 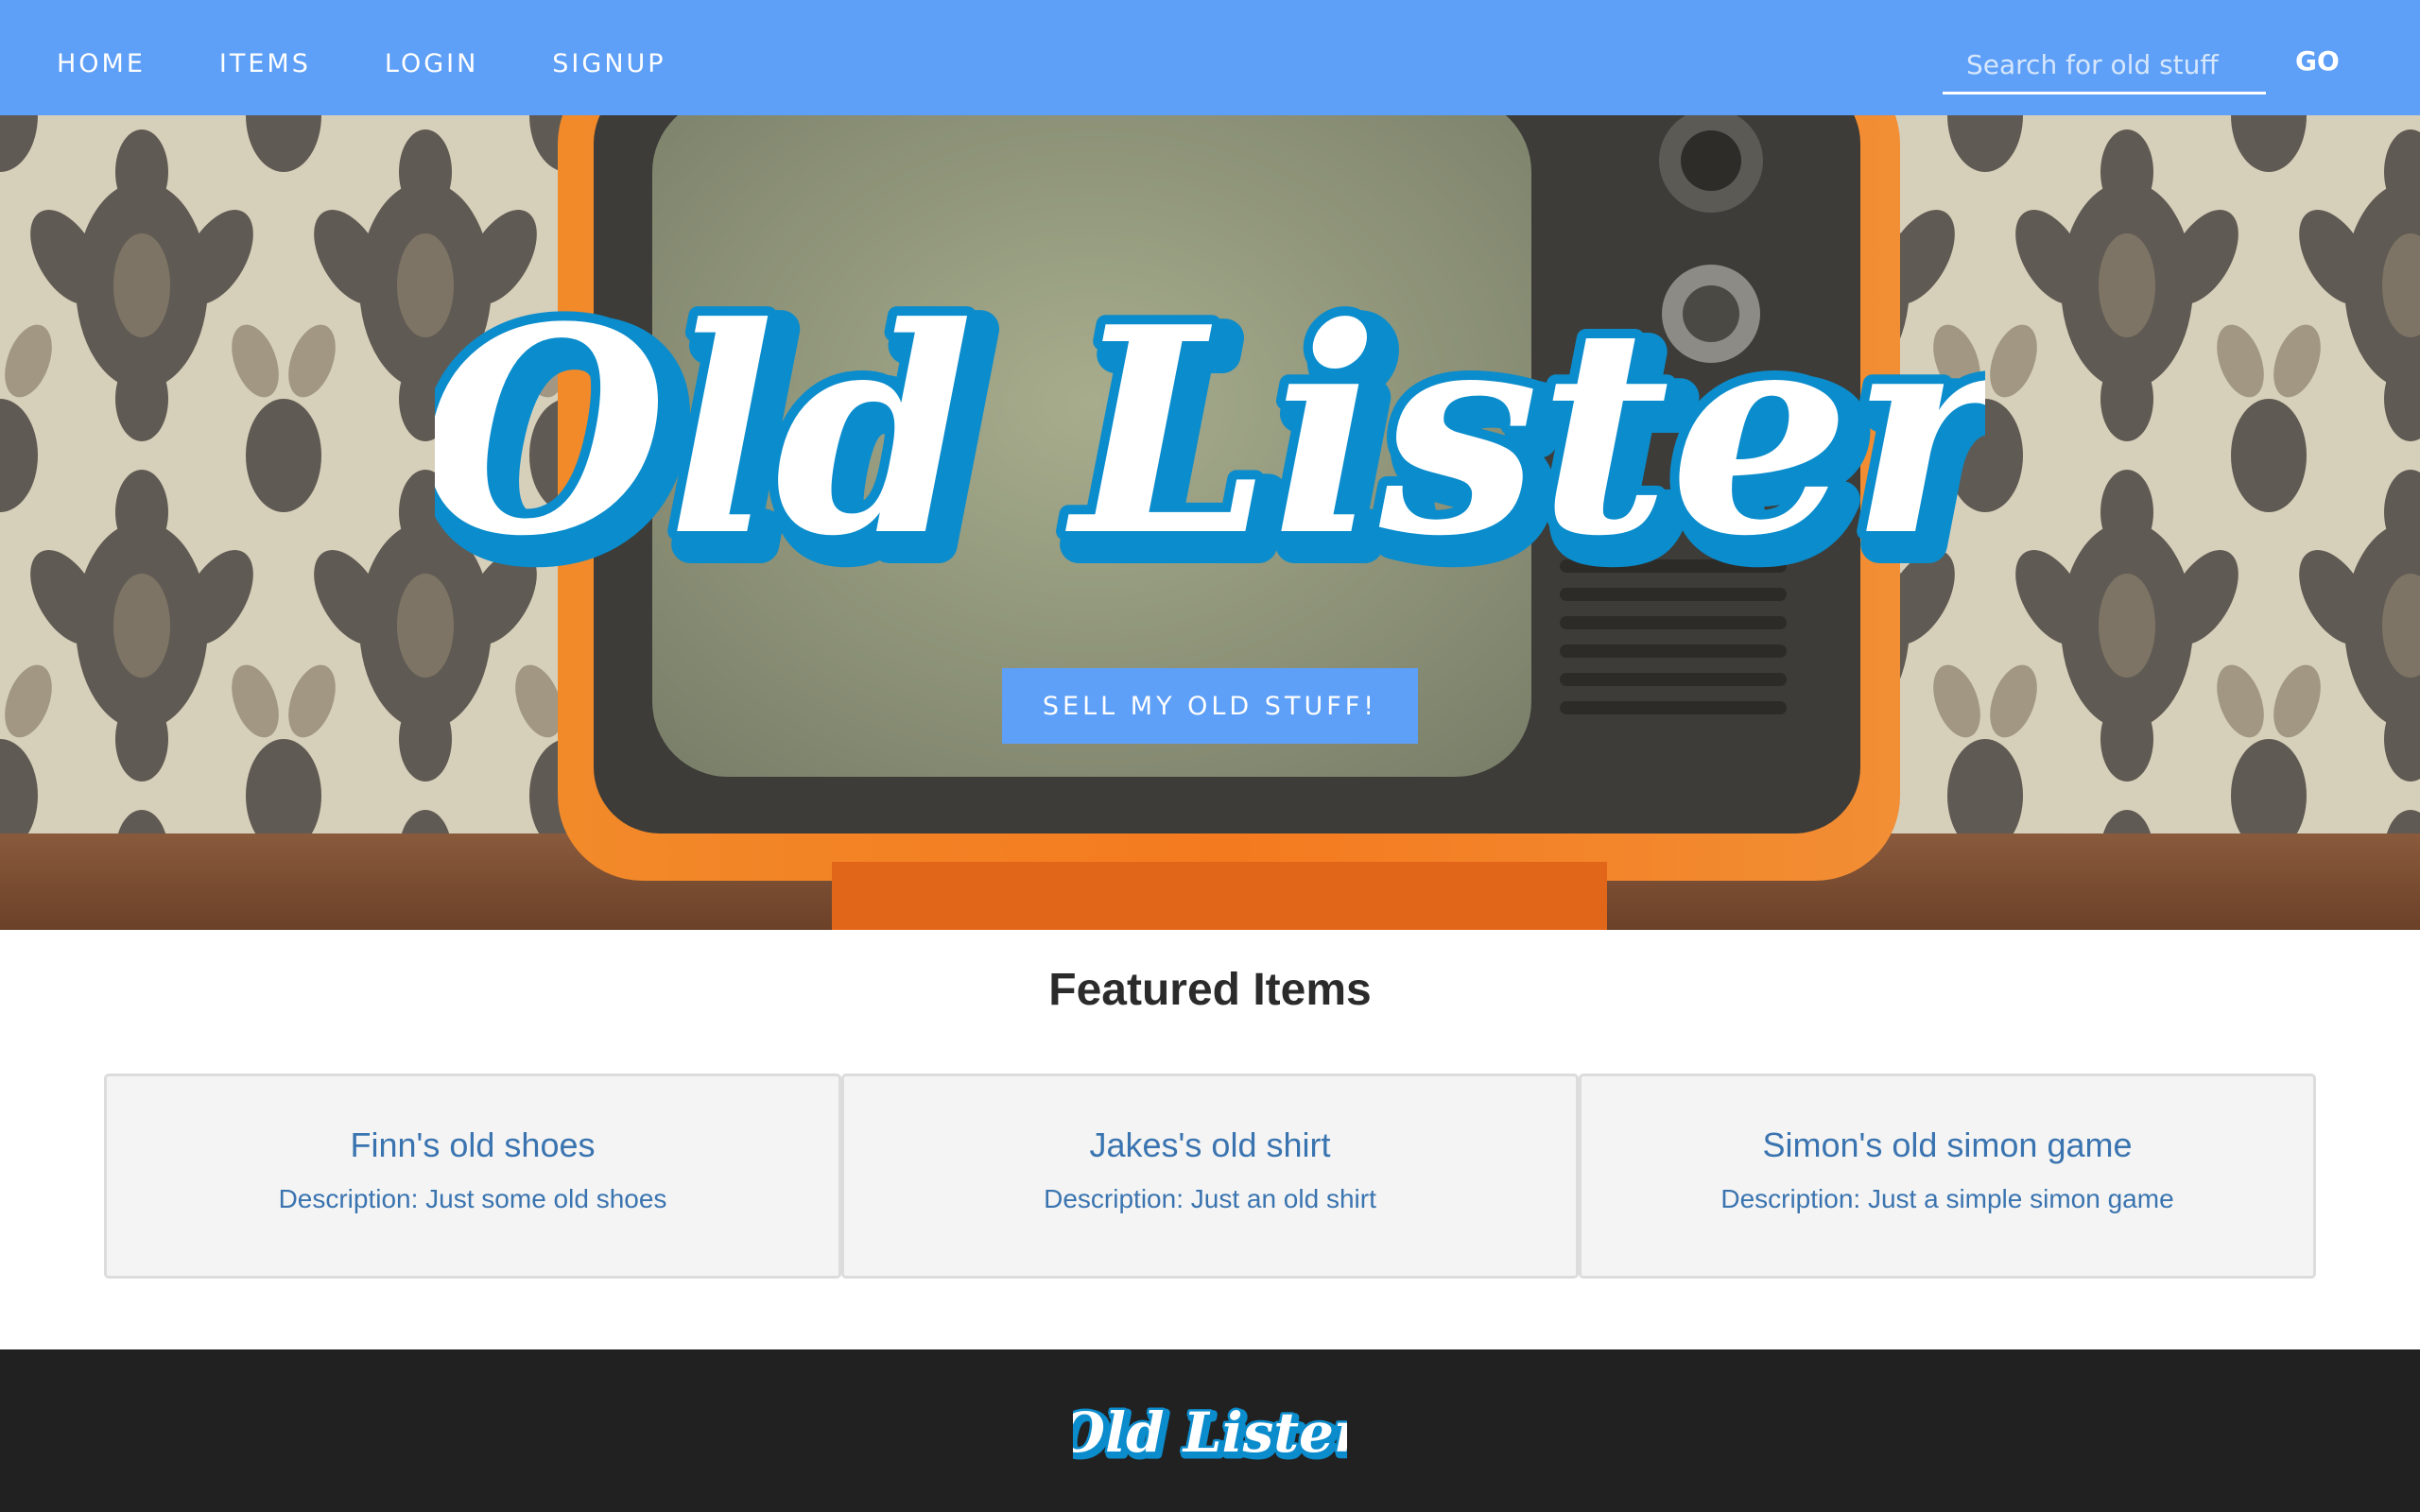 What do you see at coordinates (1947, 1144) in the screenshot?
I see `item-title: Simon's old simon game` at bounding box center [1947, 1144].